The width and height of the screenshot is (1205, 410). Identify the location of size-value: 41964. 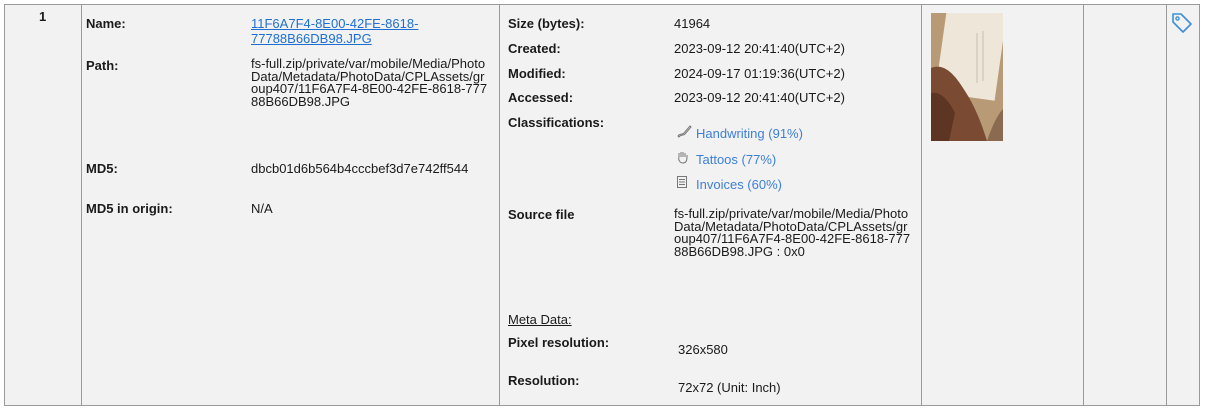
(692, 23).